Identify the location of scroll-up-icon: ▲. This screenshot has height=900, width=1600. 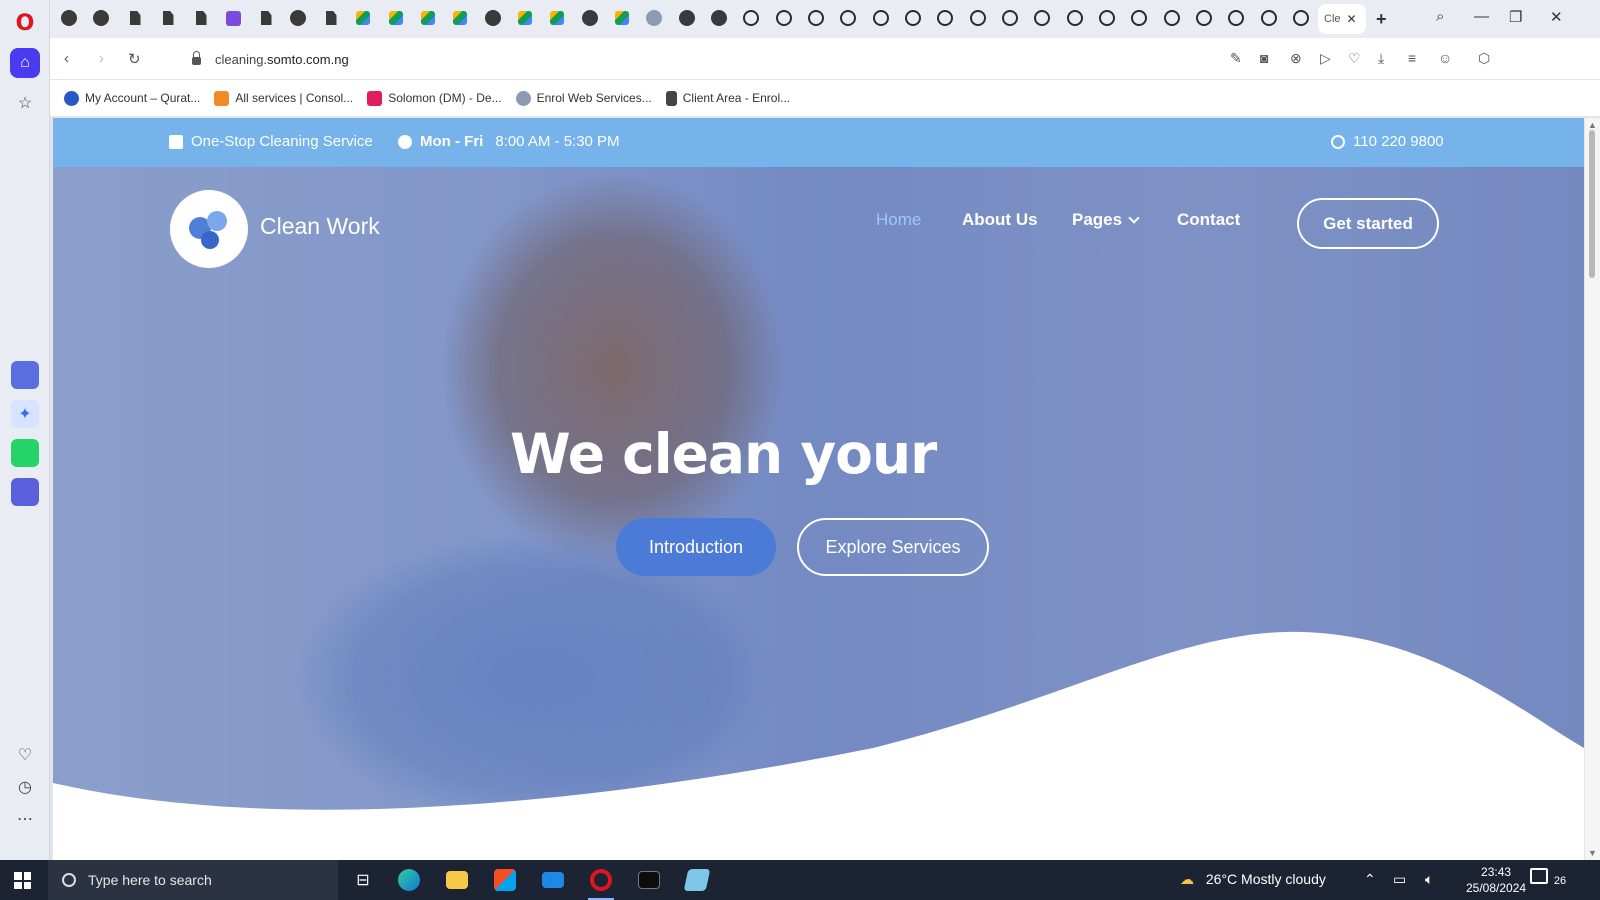
(1592, 125).